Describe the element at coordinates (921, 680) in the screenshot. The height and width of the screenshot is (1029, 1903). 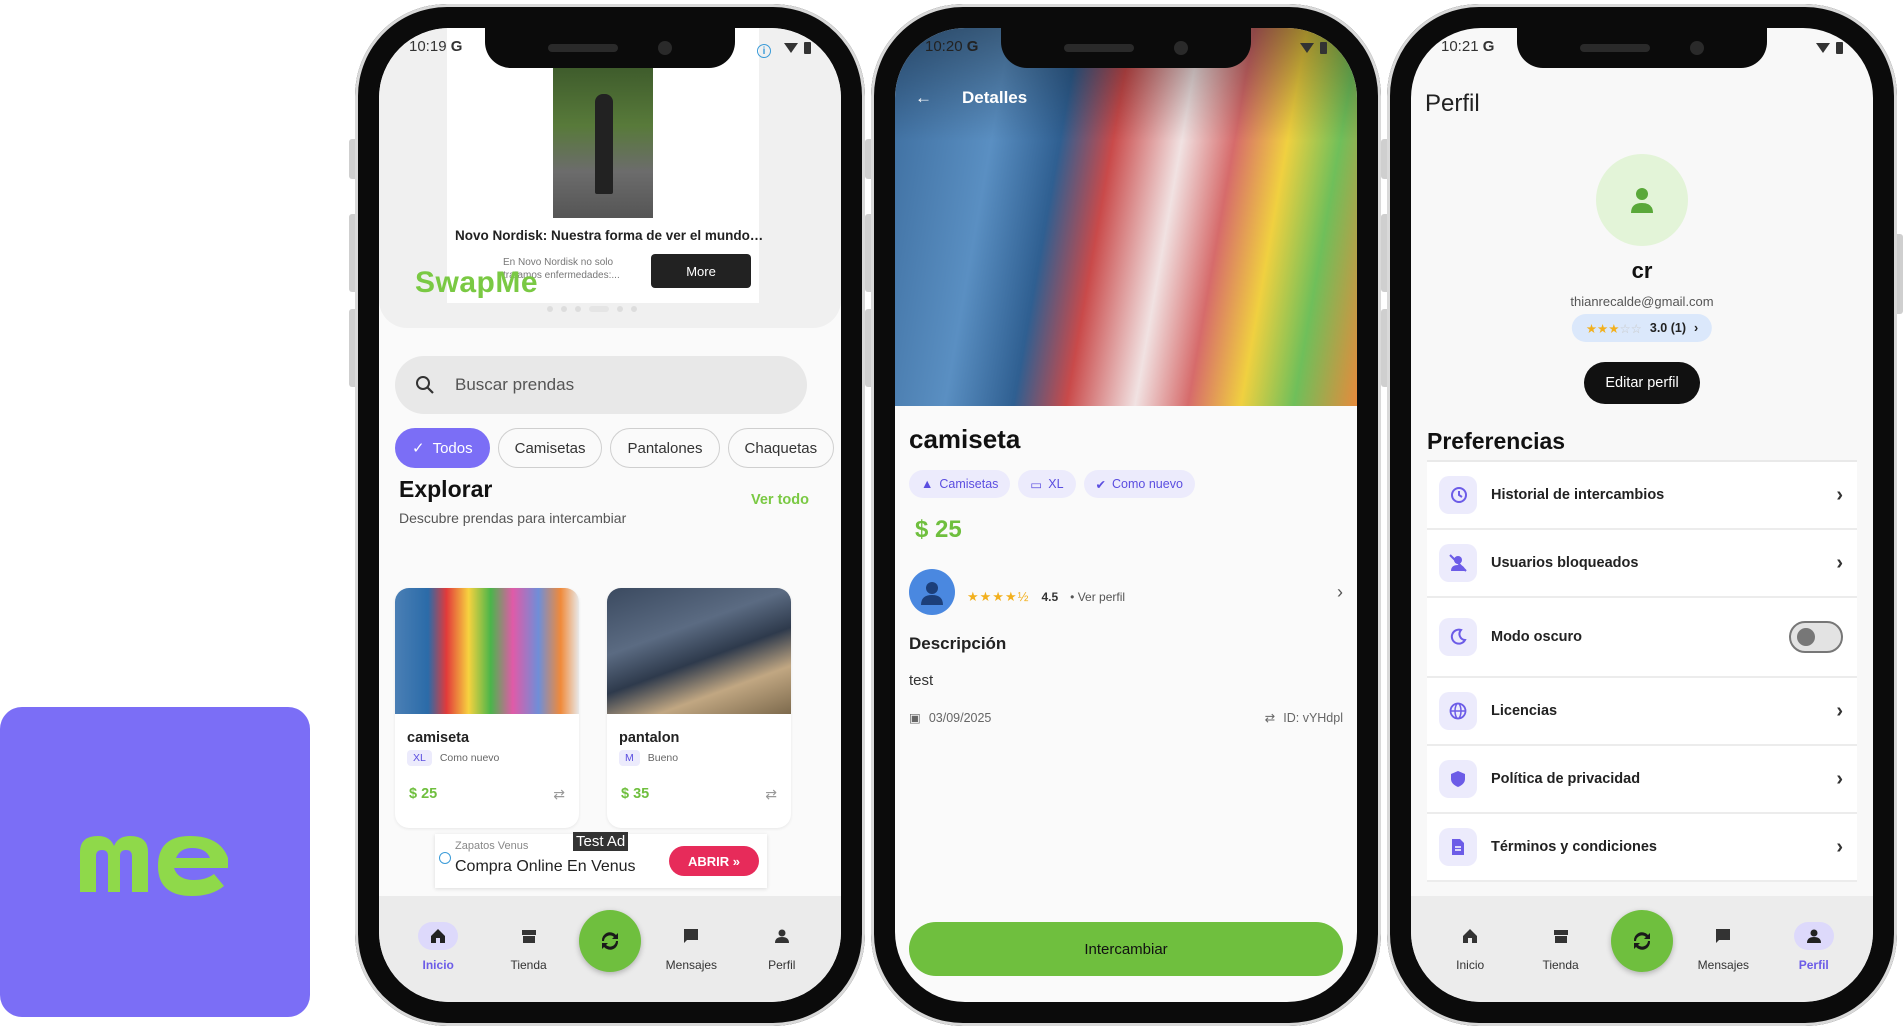
I see `description-text: test` at that location.